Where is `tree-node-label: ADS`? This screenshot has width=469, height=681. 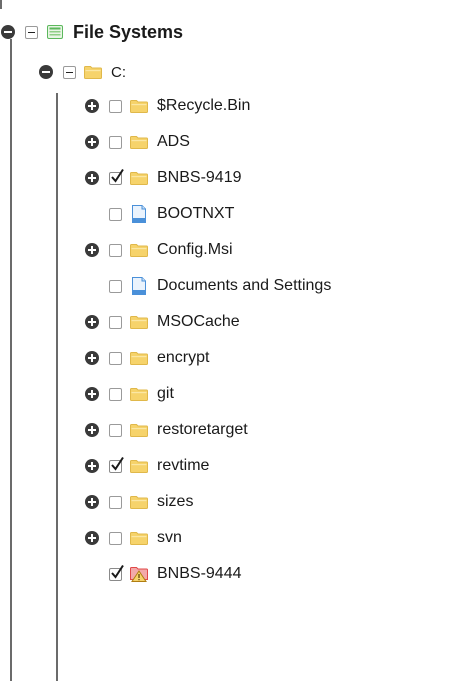 tree-node-label: ADS is located at coordinates (173, 141).